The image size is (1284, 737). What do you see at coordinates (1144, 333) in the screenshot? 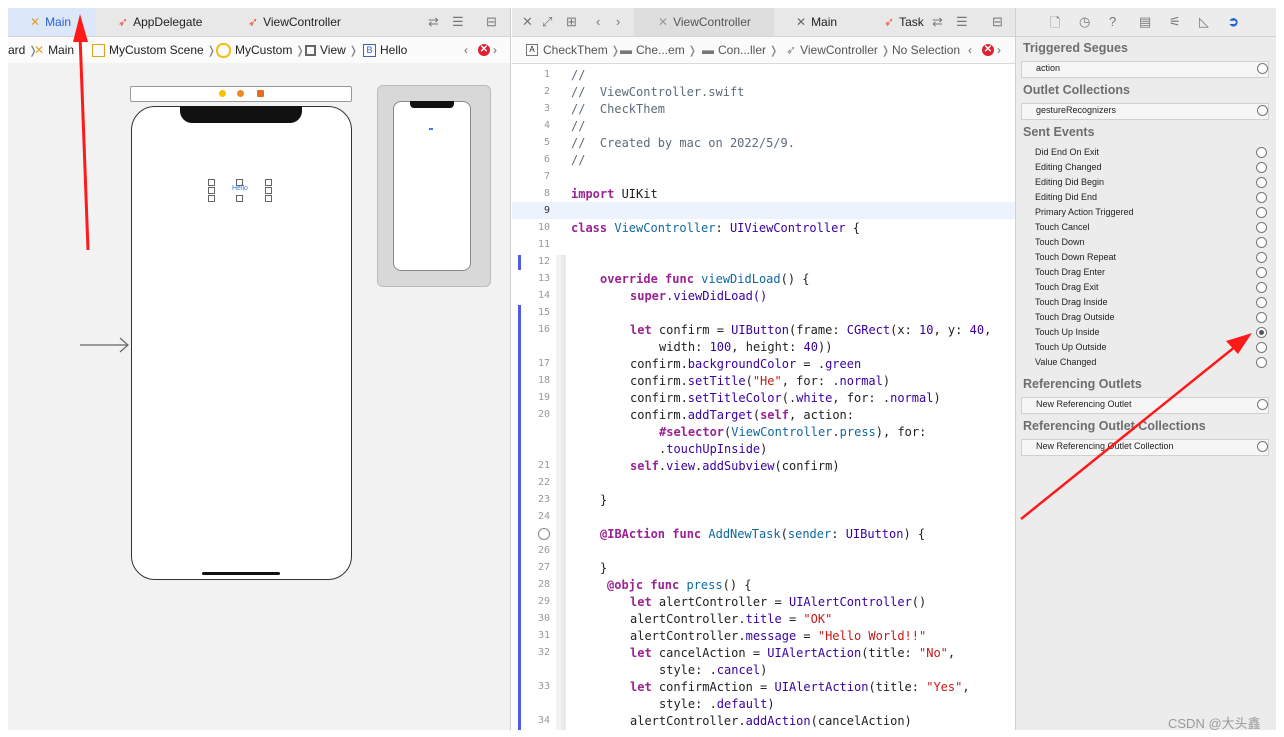
I see `connection-row-touch-up-inside: Touch Up Inside` at bounding box center [1144, 333].